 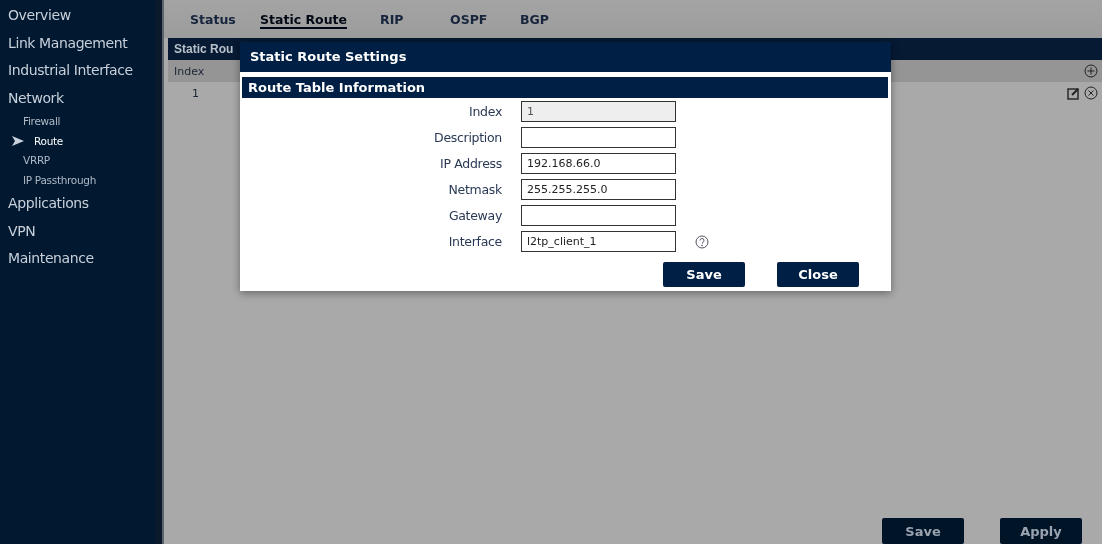 What do you see at coordinates (189, 71) in the screenshot?
I see `column-header: Index` at bounding box center [189, 71].